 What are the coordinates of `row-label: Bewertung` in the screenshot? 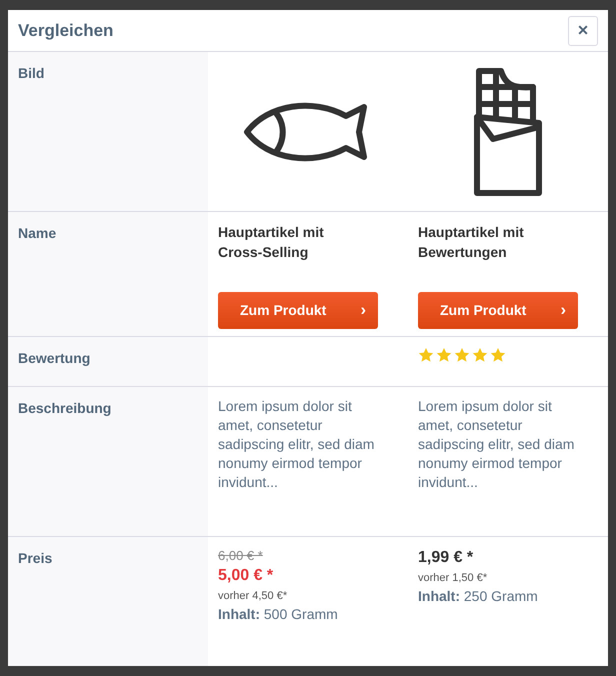 It's located at (54, 358).